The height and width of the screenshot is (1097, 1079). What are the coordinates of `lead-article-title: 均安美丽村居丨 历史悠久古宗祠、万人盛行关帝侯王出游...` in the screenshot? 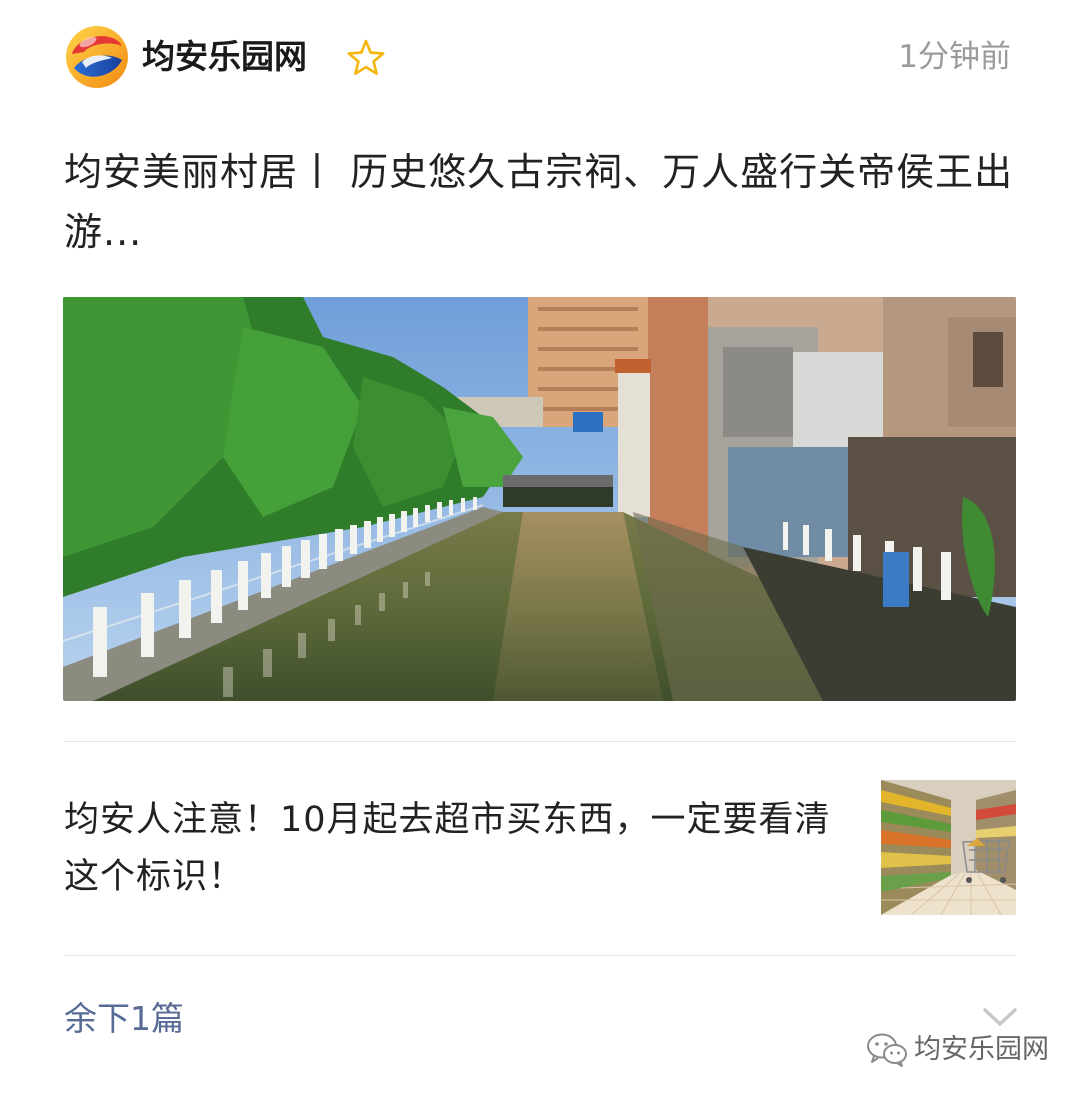 It's located at (541, 202).